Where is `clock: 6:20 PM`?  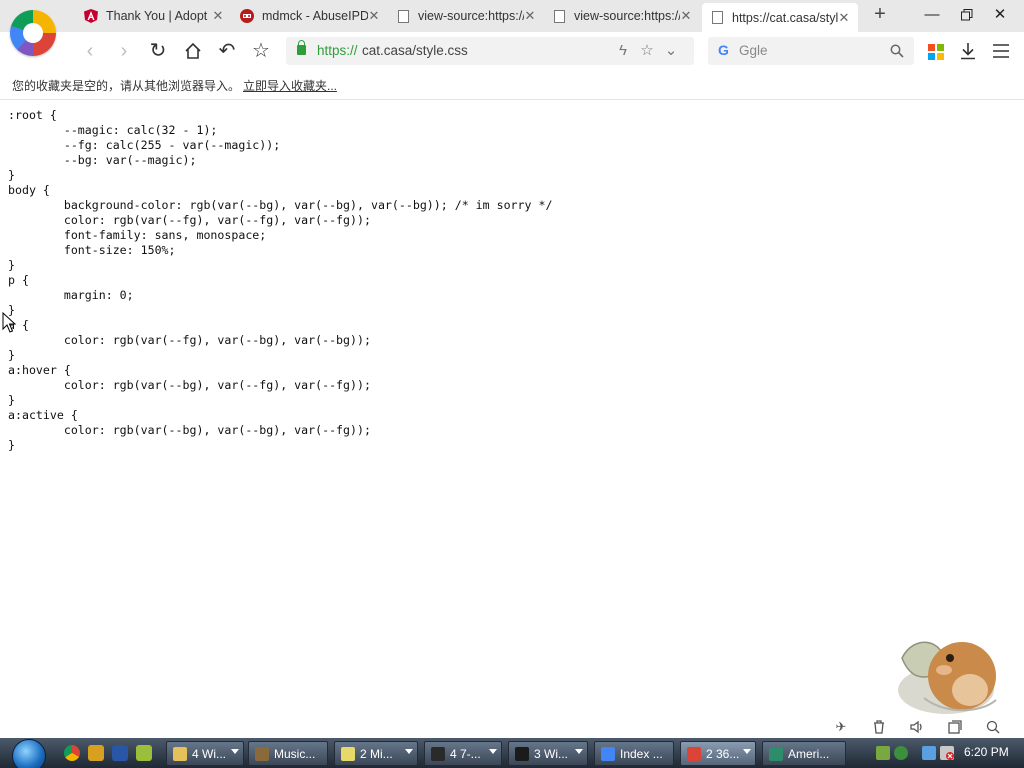
clock: 6:20 PM is located at coordinates (986, 752).